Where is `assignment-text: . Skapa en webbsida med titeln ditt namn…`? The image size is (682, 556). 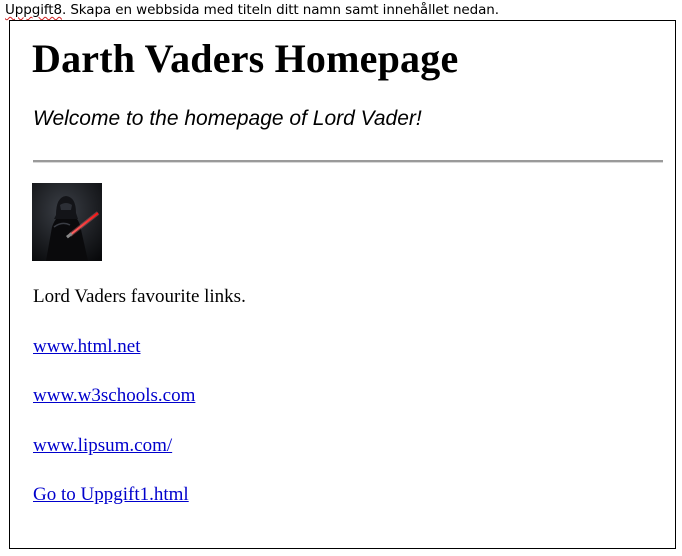 assignment-text: . Skapa en webbsida med titeln ditt namn… is located at coordinates (280, 10).